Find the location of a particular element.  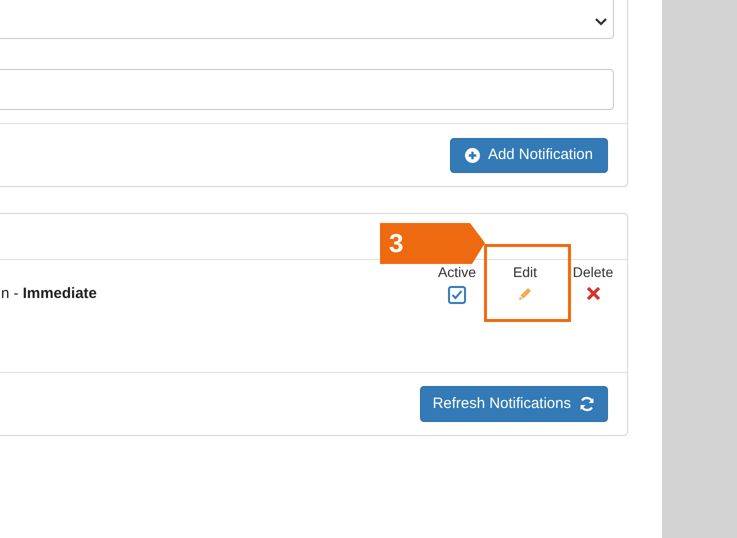

pencil-icon is located at coordinates (525, 294).